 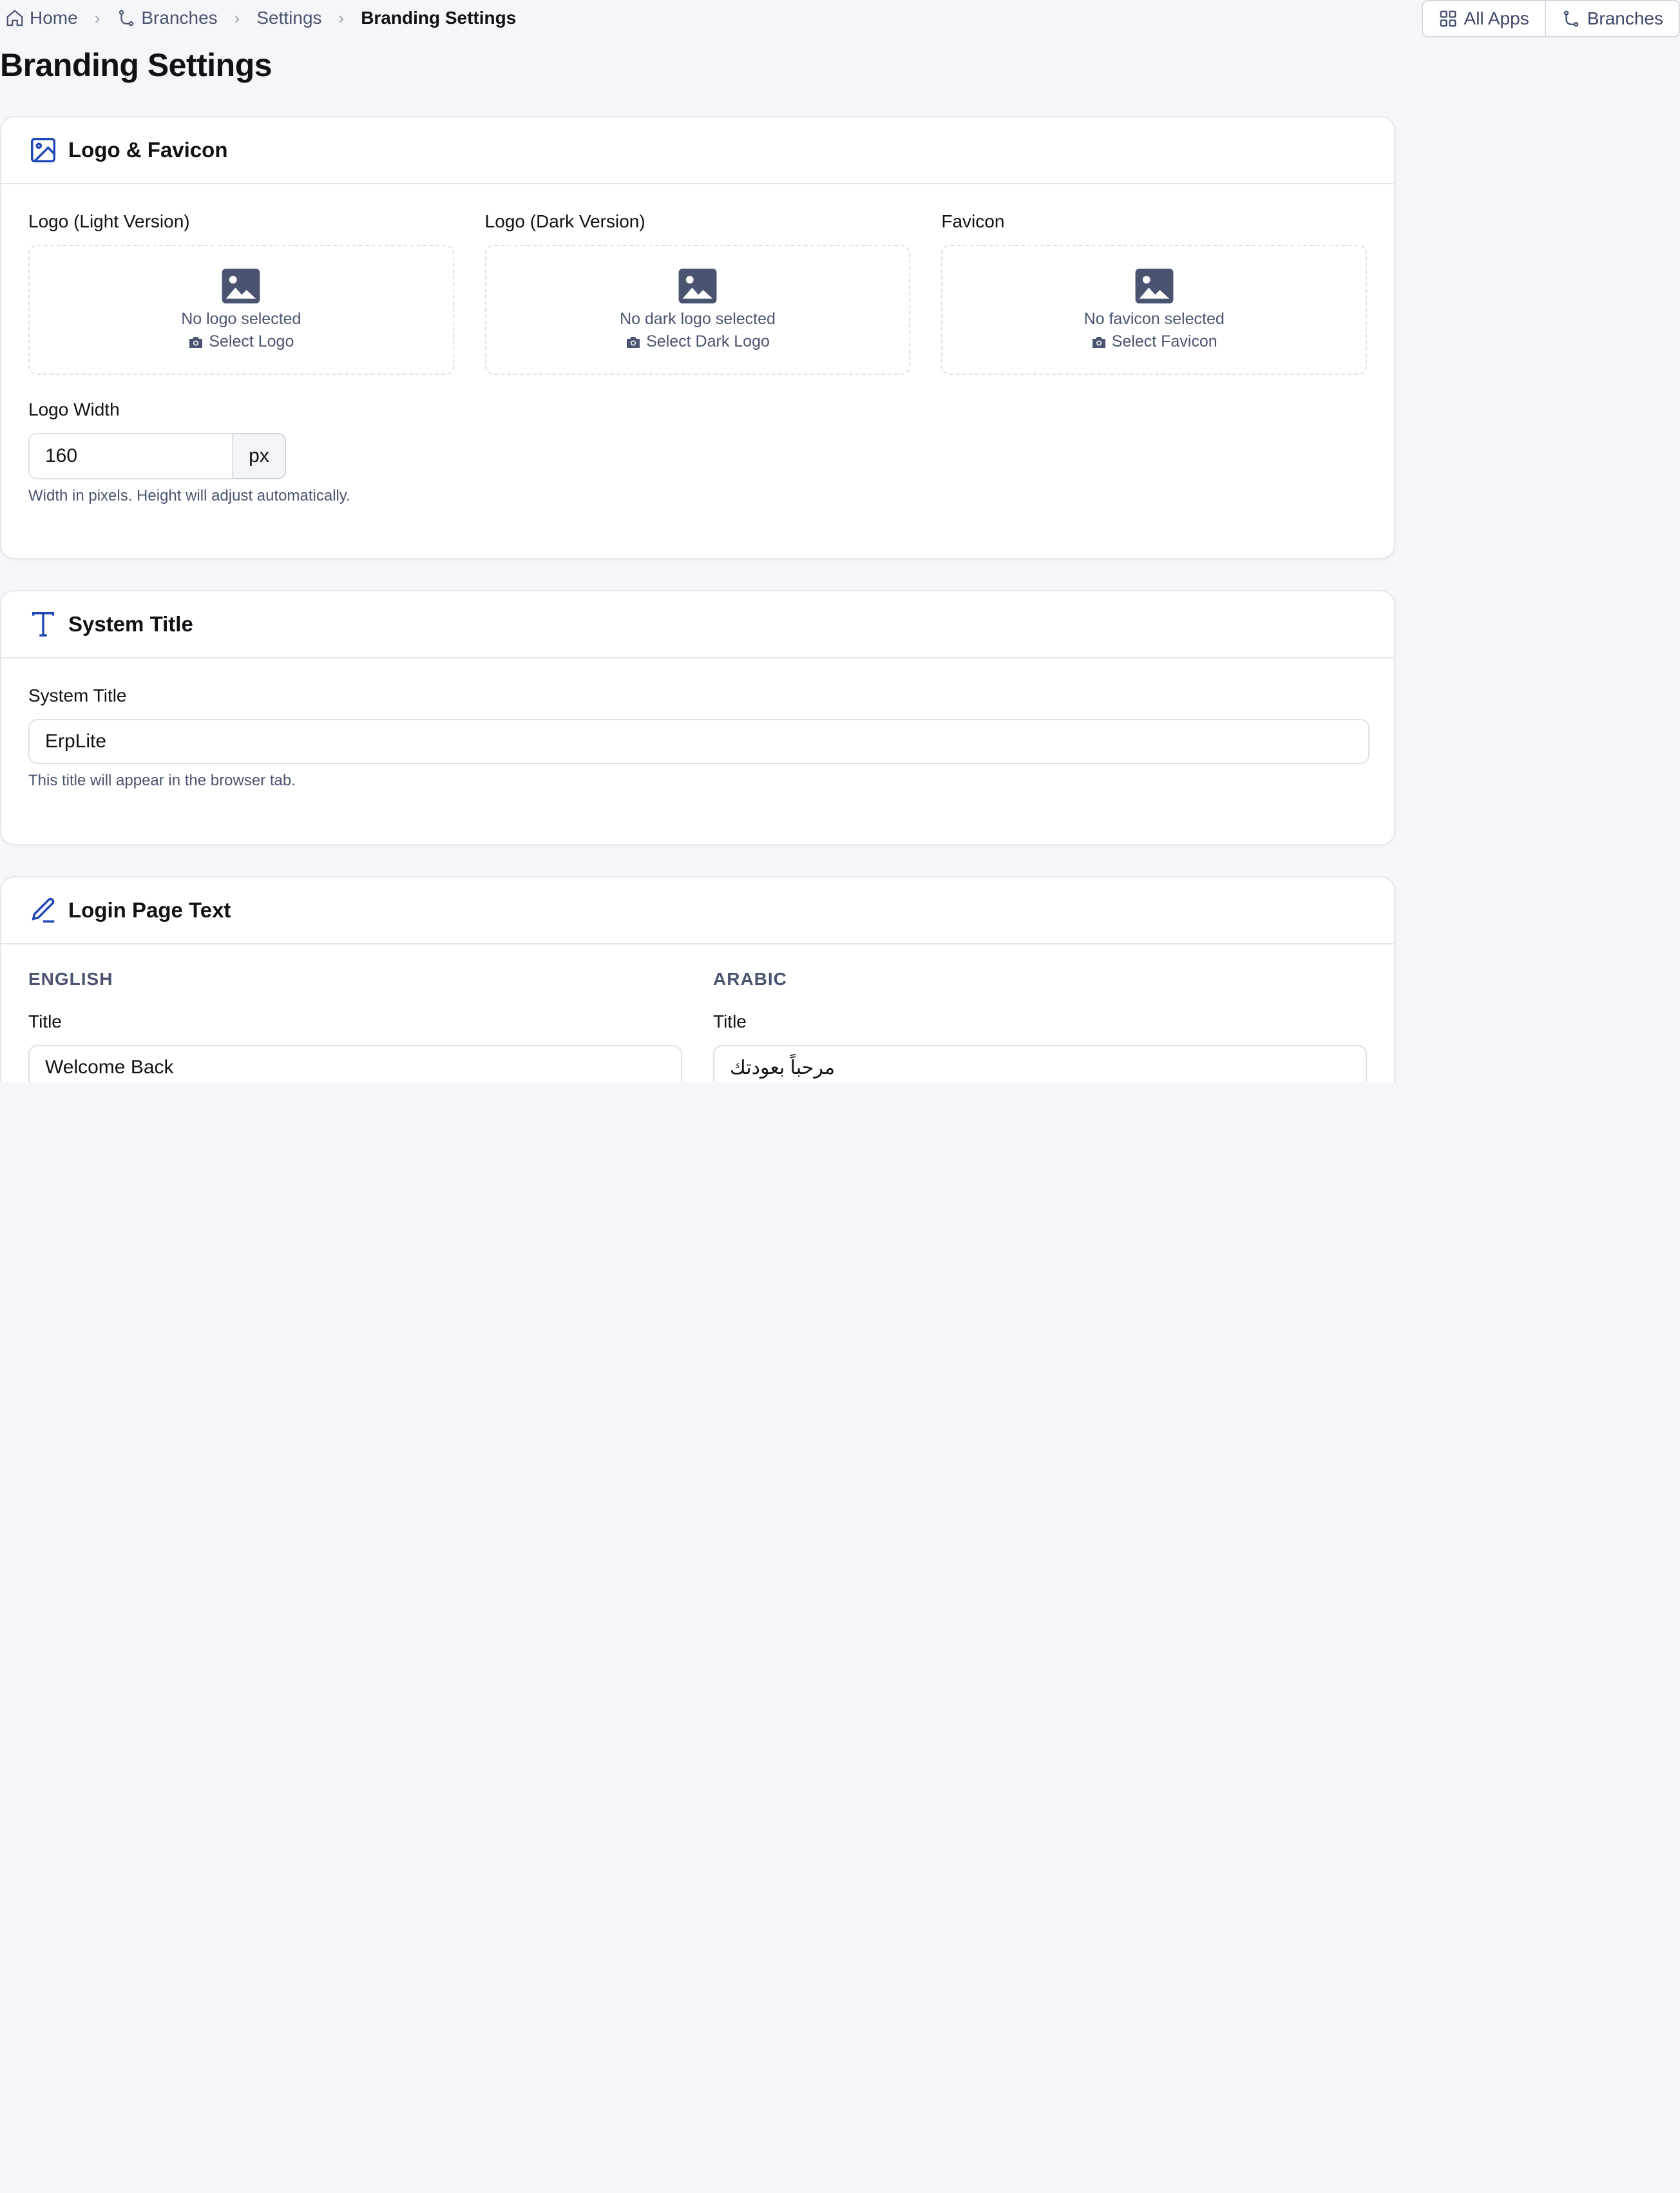 I want to click on upload-label: Logo (Light Version), so click(x=109, y=221).